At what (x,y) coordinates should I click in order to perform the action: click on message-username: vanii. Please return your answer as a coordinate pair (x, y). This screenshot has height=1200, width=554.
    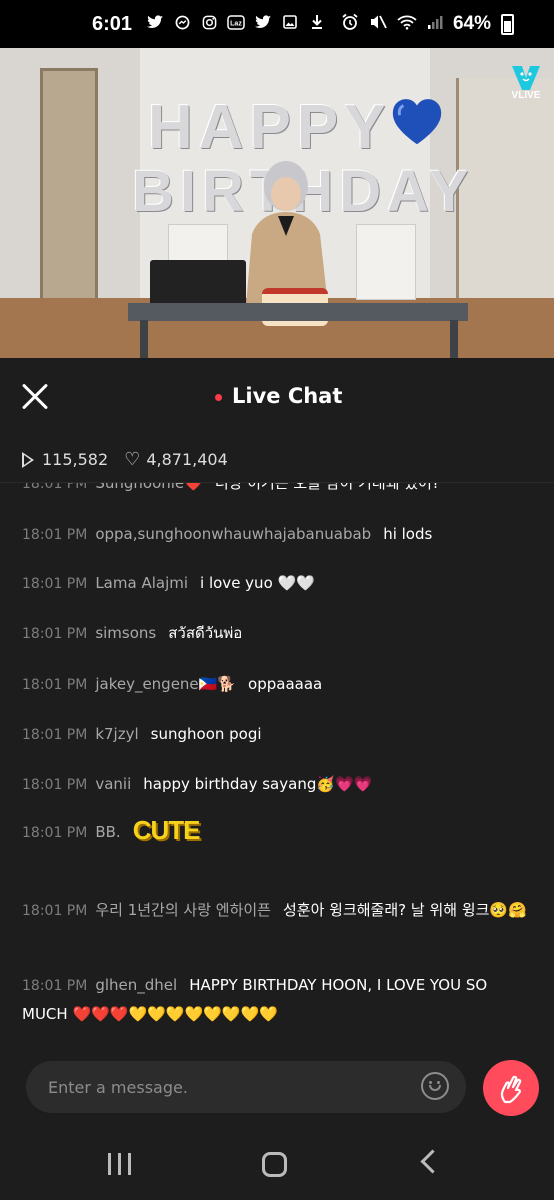
    Looking at the image, I should click on (113, 784).